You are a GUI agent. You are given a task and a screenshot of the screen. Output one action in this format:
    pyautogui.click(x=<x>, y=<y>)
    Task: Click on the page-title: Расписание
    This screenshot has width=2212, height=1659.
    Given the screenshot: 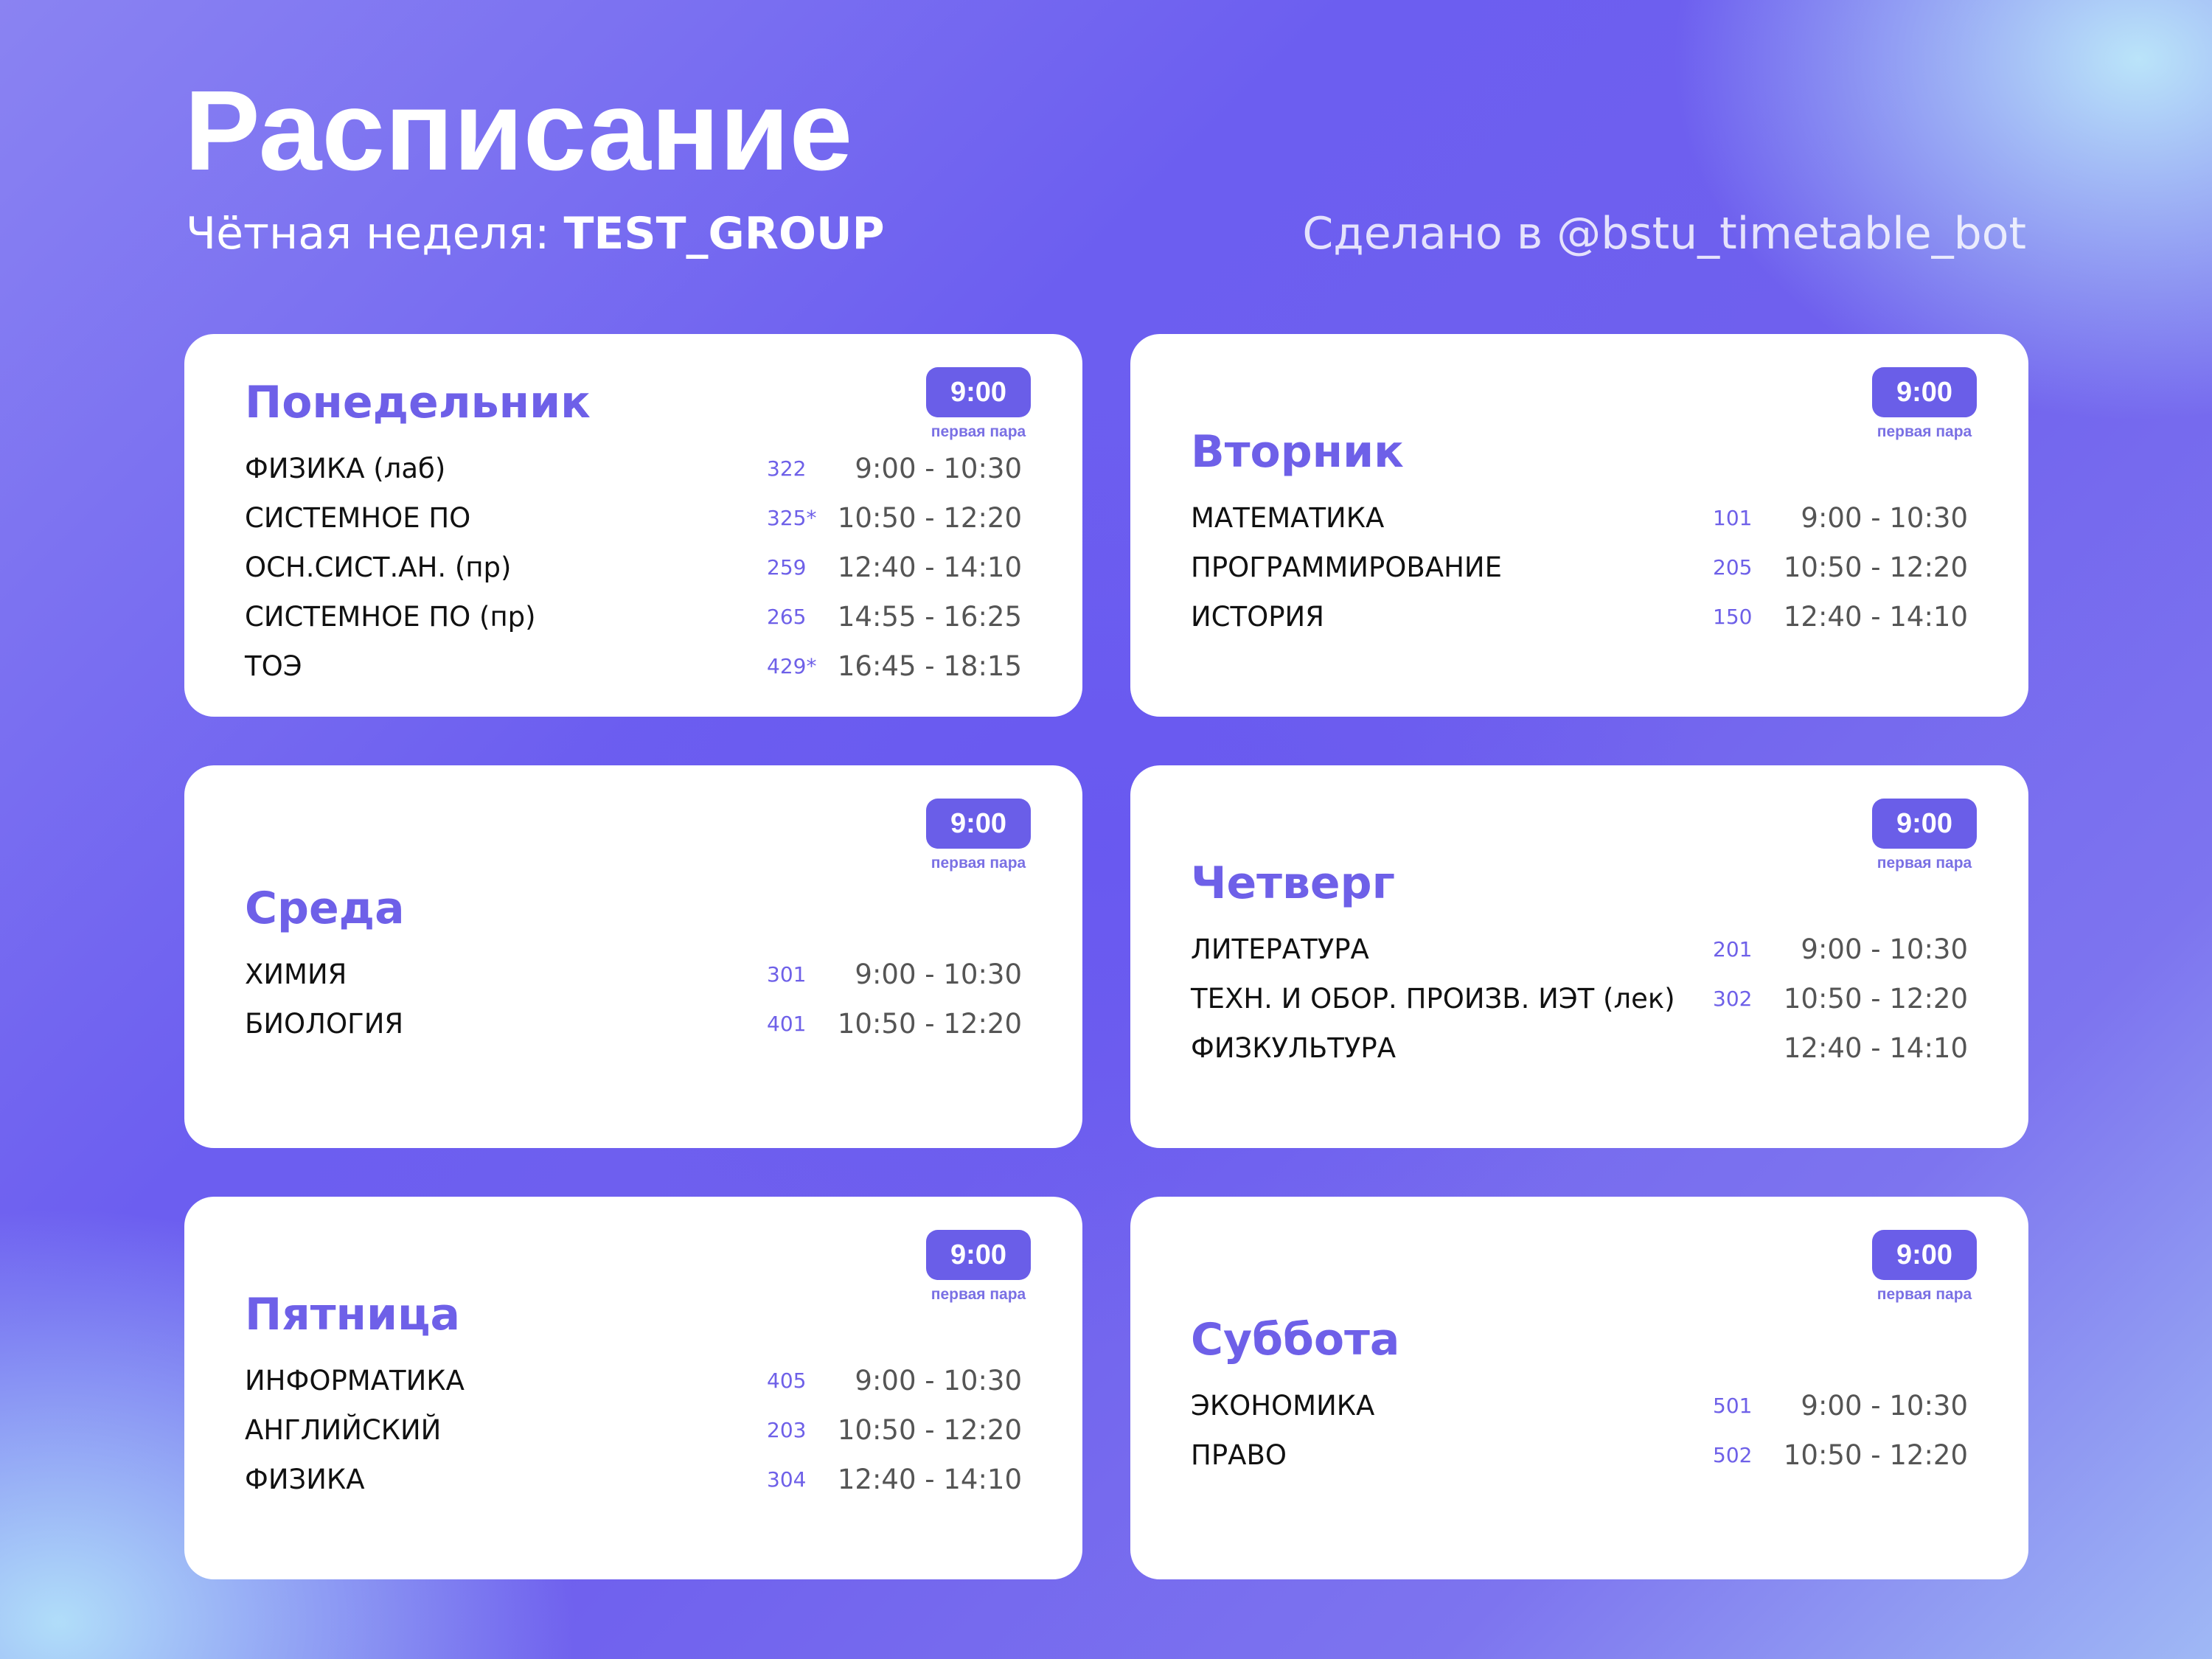 What is the action you would take?
    pyautogui.click(x=518, y=130)
    